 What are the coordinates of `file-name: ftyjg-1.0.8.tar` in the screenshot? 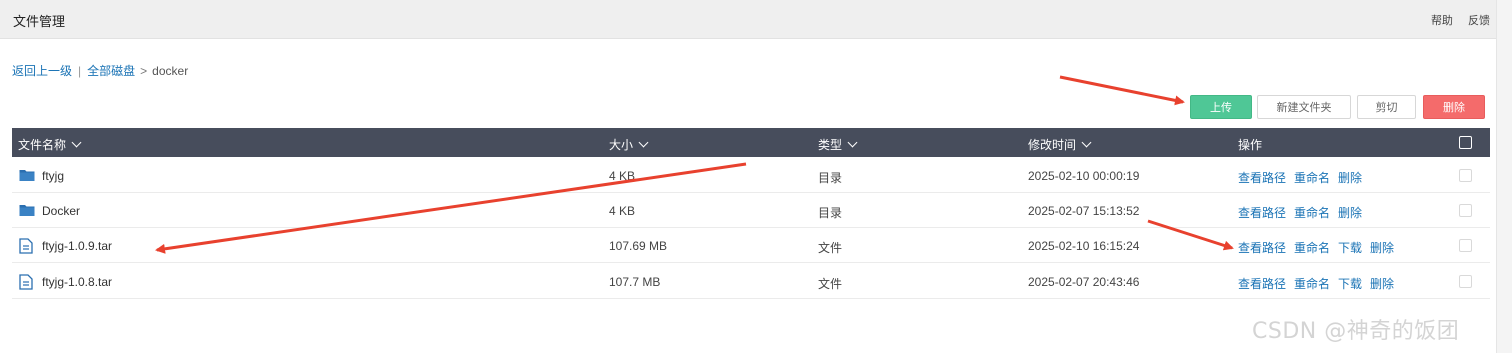 It's located at (77, 282).